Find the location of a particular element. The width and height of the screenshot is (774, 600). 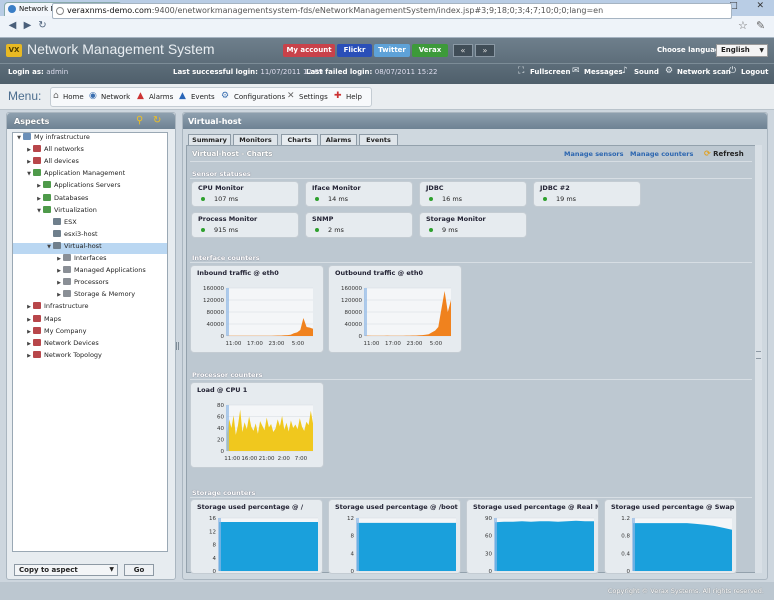

tree-node: ▶ My Company is located at coordinates (55, 331).